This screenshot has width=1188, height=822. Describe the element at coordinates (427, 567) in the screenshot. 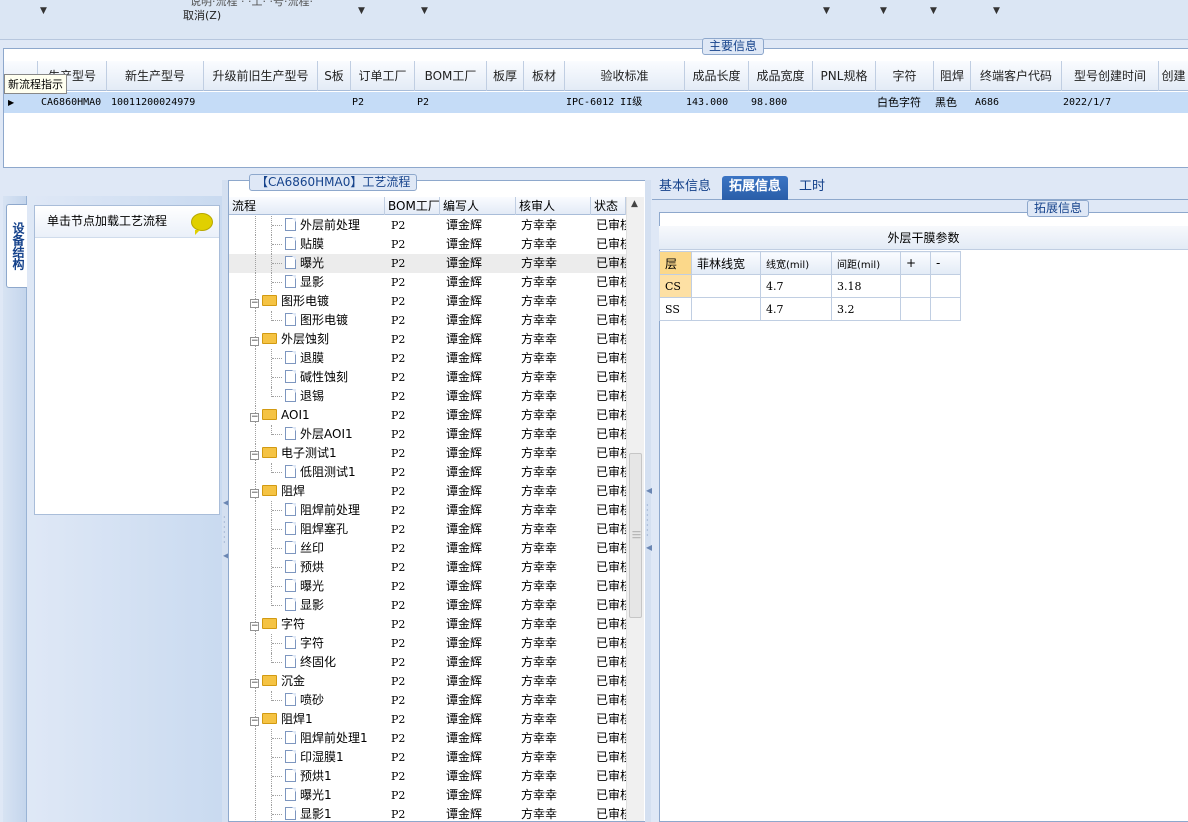

I see `tree-leaf-row: 预烘 P2 谭金辉 方幸幸 已审核` at that location.